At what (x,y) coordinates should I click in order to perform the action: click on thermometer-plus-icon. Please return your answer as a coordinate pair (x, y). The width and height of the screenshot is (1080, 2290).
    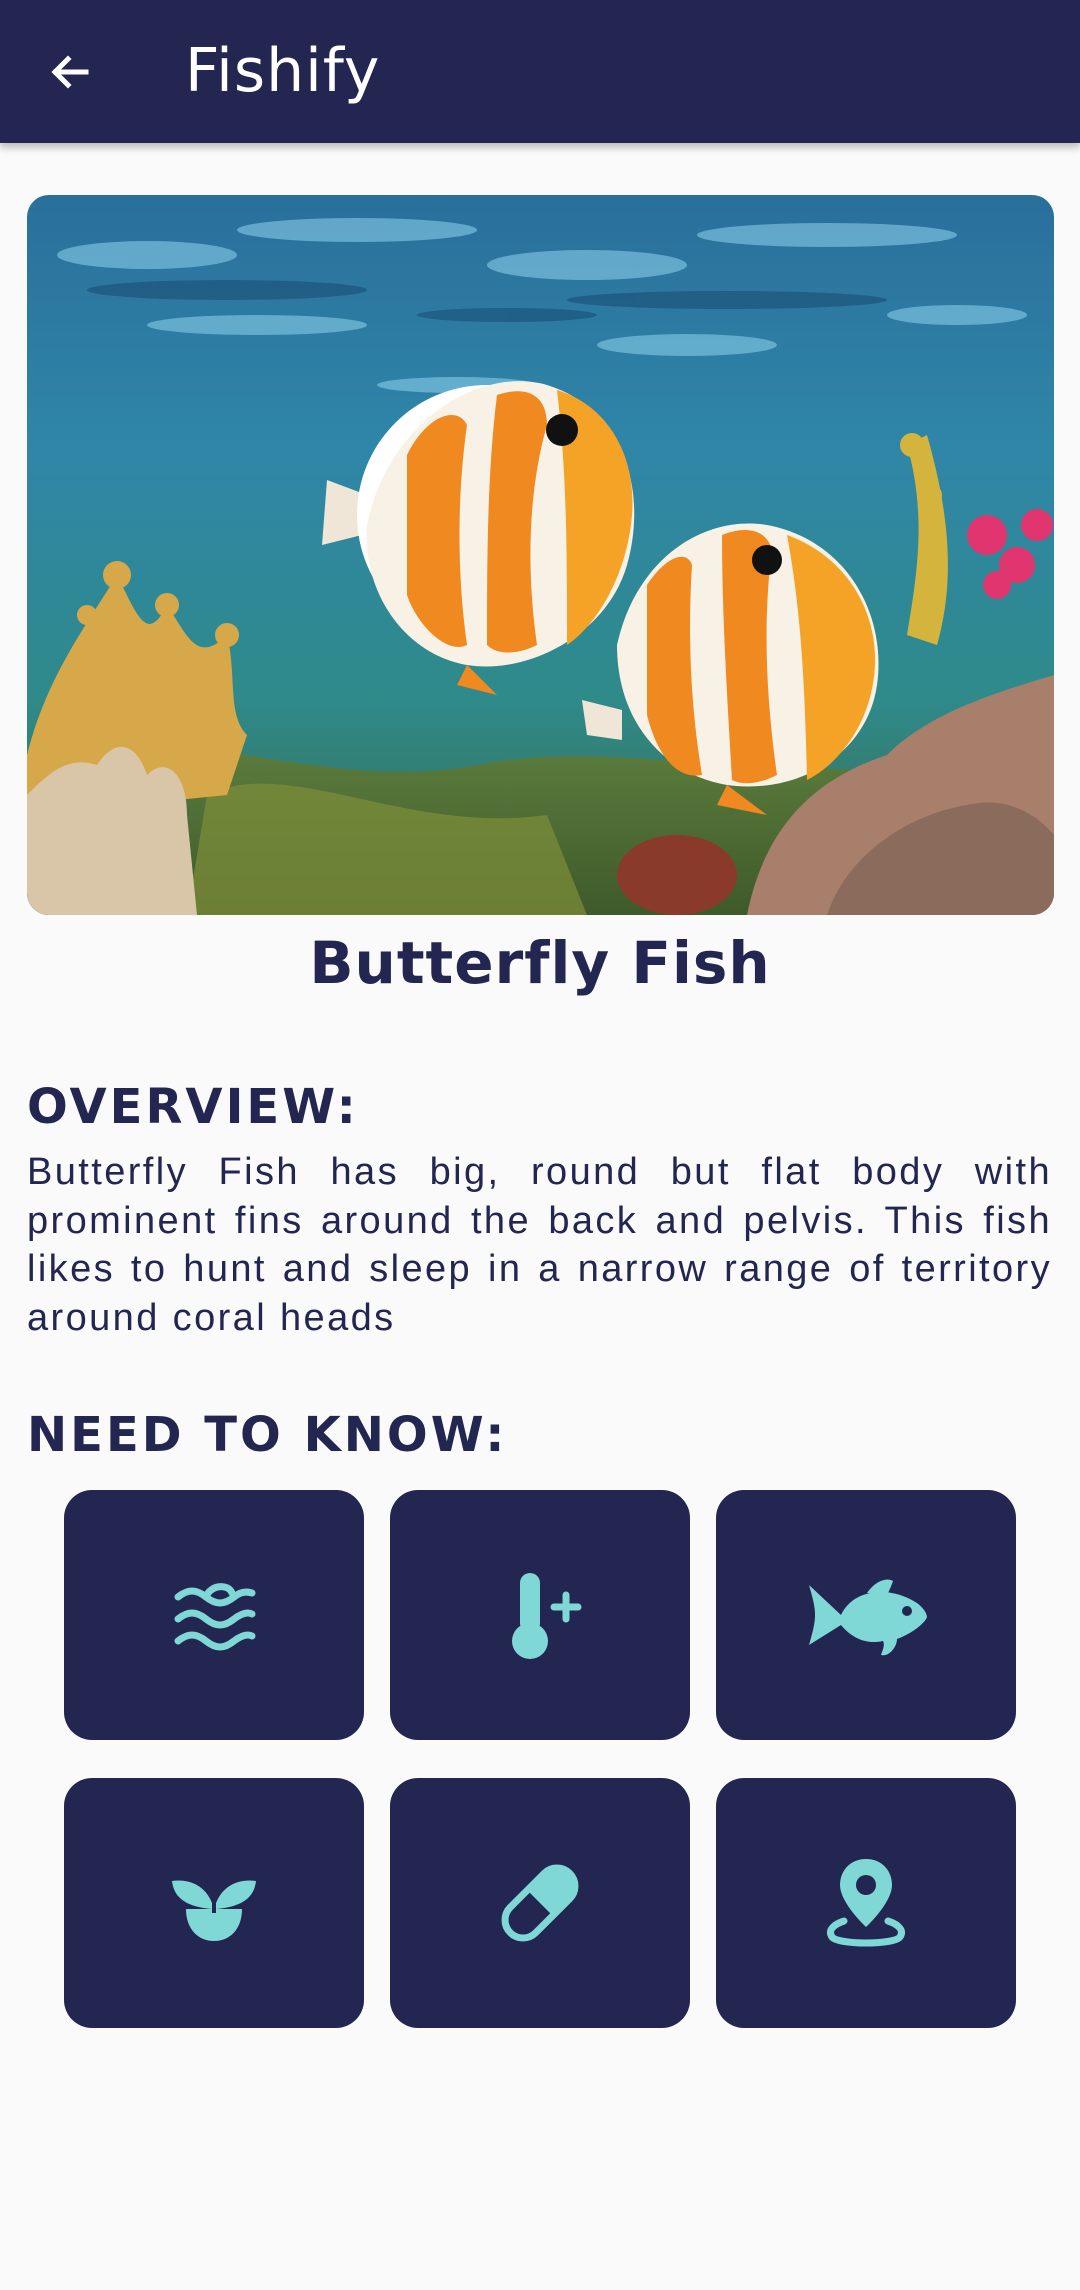
    Looking at the image, I should click on (547, 1616).